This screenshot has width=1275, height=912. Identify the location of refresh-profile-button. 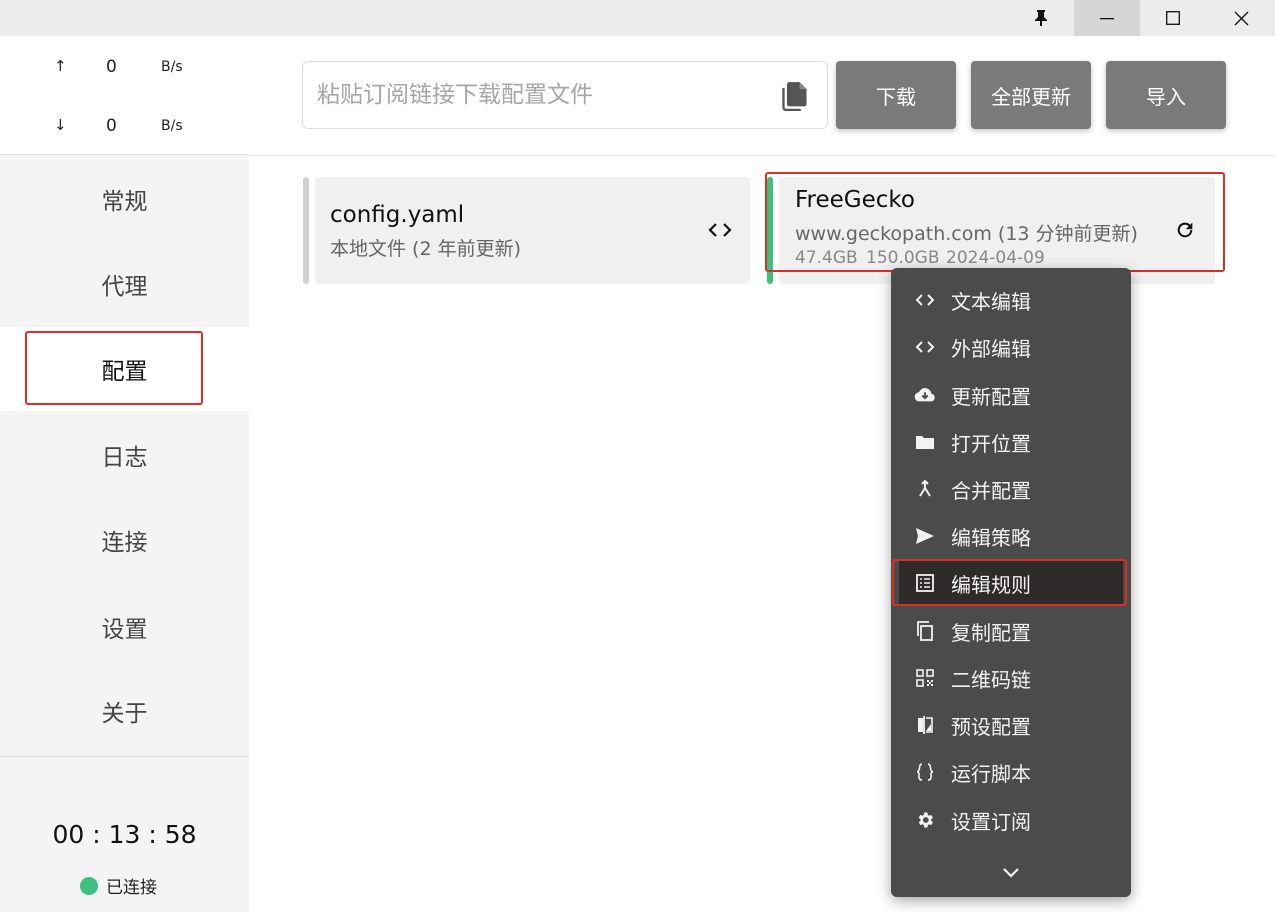
(1185, 230).